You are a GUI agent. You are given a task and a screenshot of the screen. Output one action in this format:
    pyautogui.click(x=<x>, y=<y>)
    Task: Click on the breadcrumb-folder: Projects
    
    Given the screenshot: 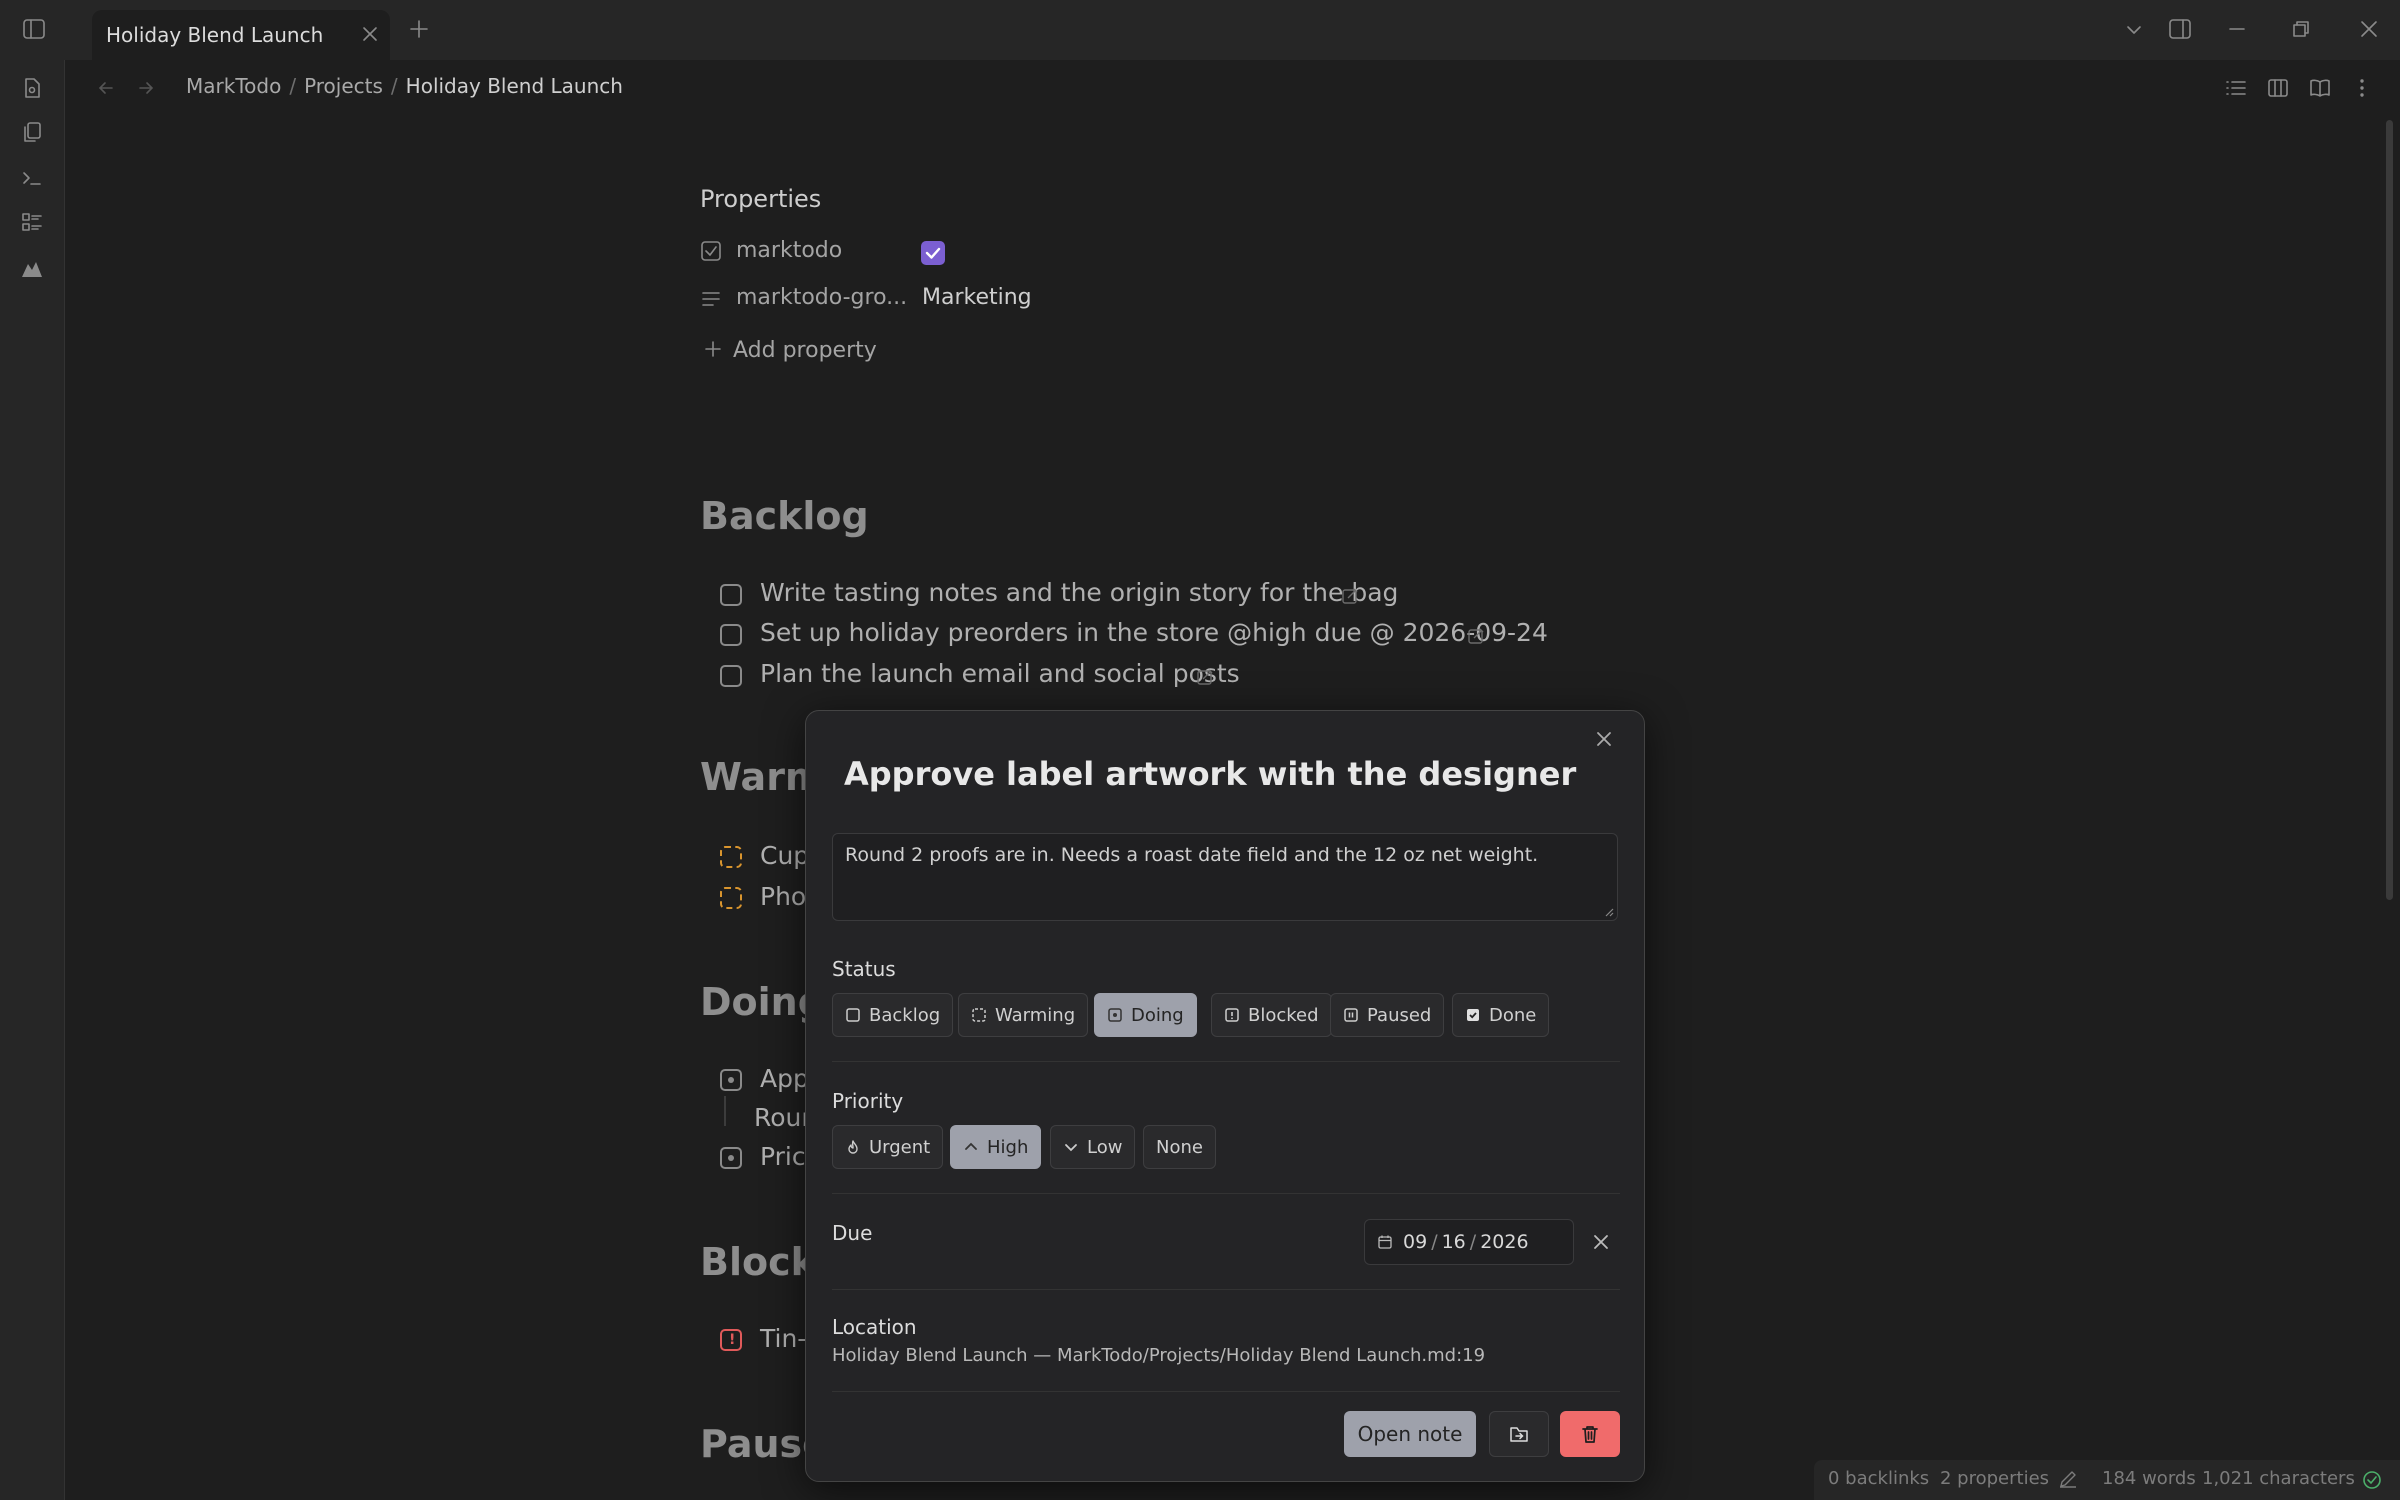 What is the action you would take?
    pyautogui.click(x=343, y=86)
    